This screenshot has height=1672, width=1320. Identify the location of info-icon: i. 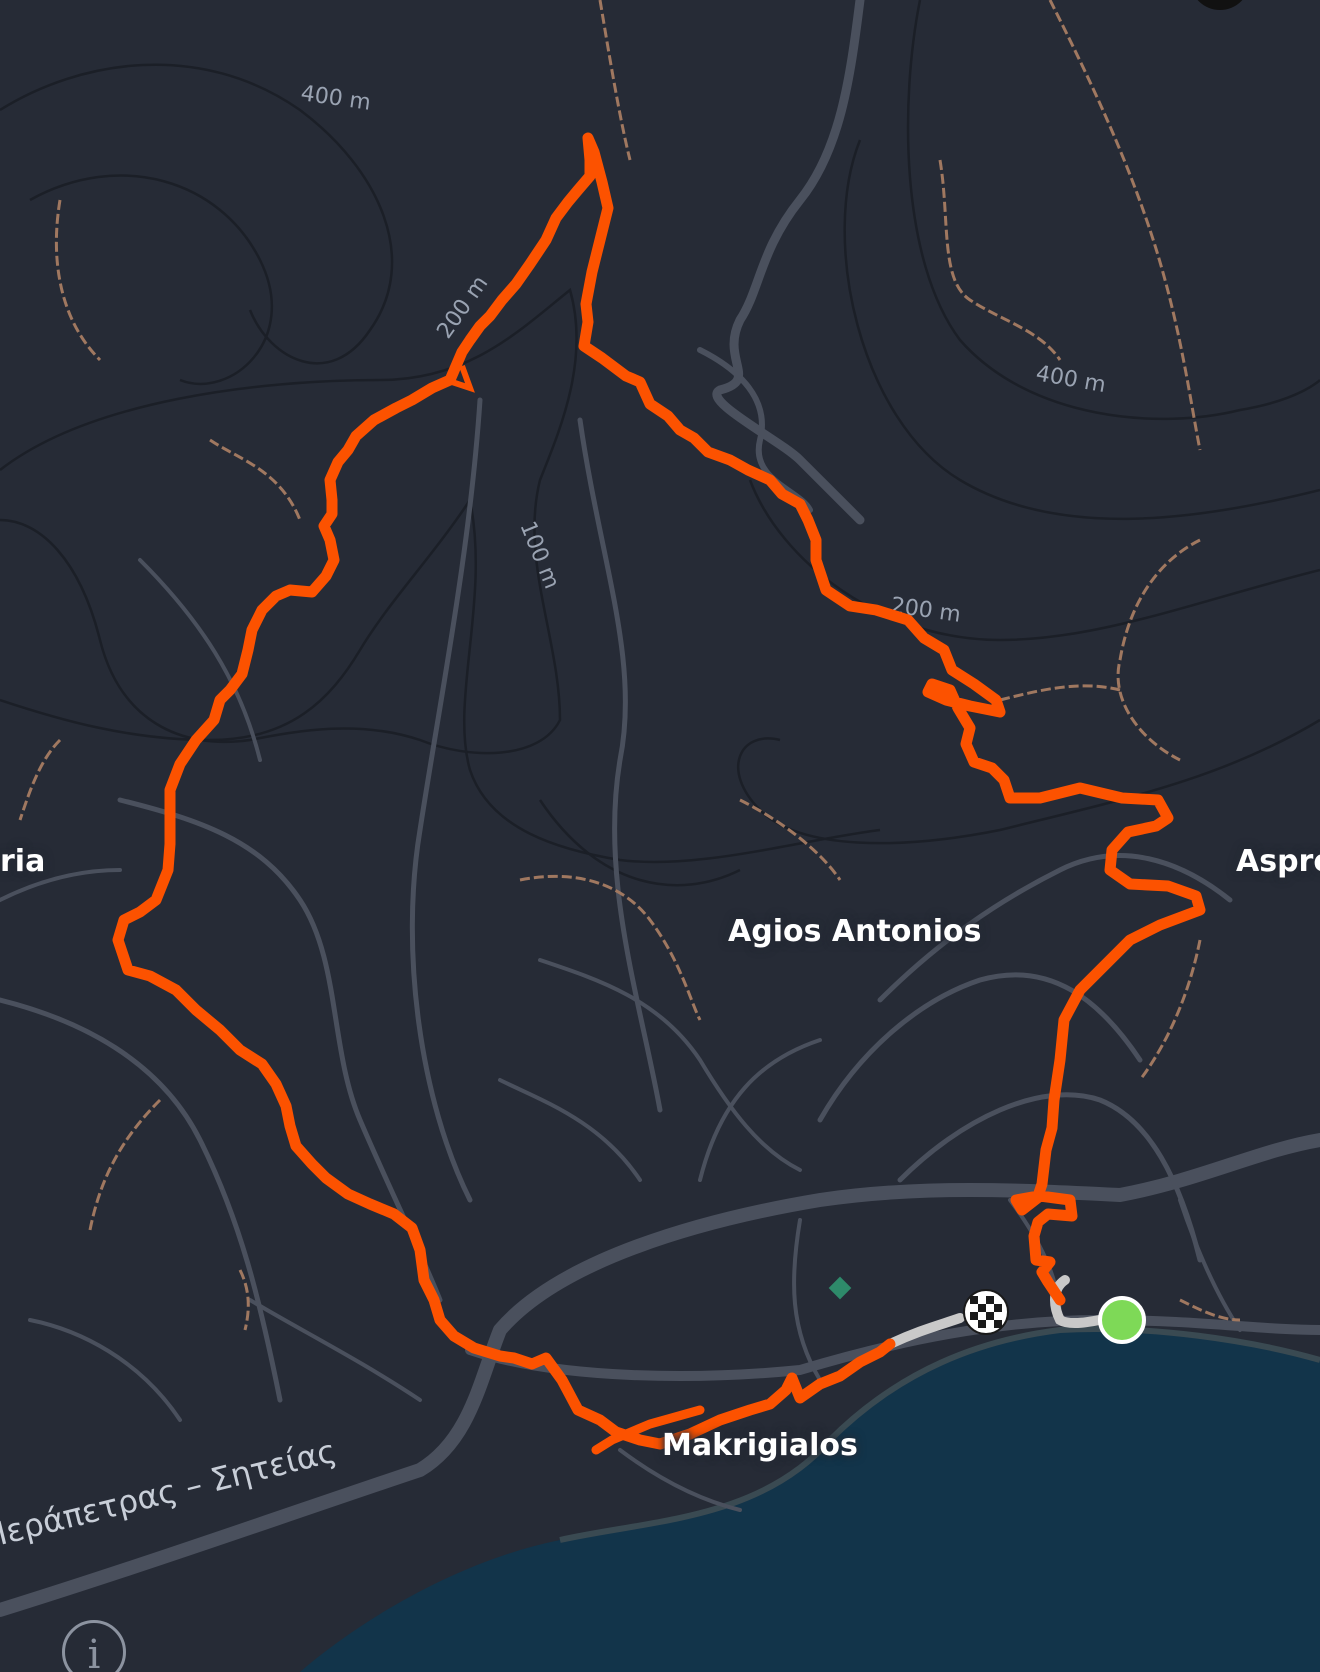
(94, 1652).